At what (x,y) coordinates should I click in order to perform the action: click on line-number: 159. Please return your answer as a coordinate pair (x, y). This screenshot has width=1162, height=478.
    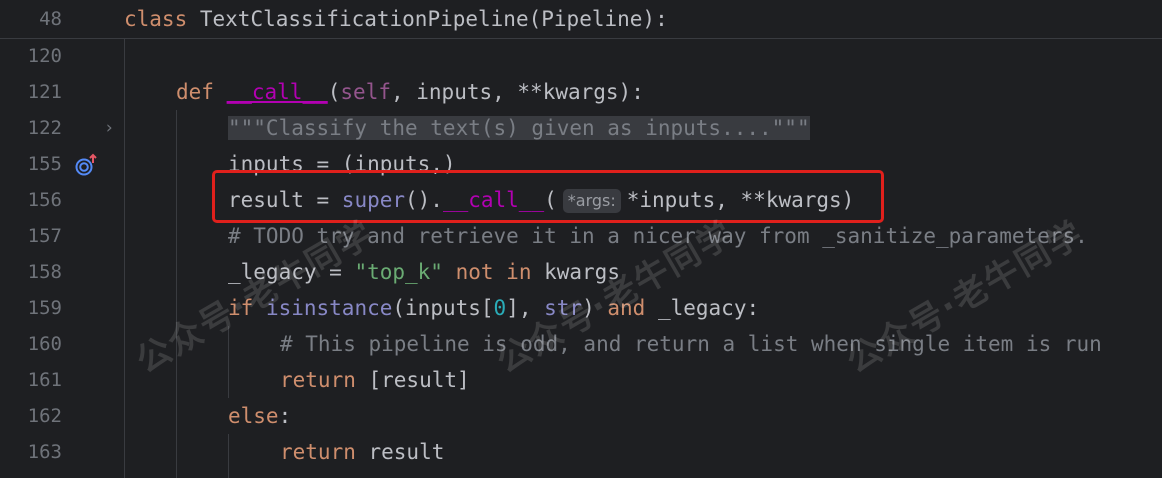
    Looking at the image, I should click on (44, 308).